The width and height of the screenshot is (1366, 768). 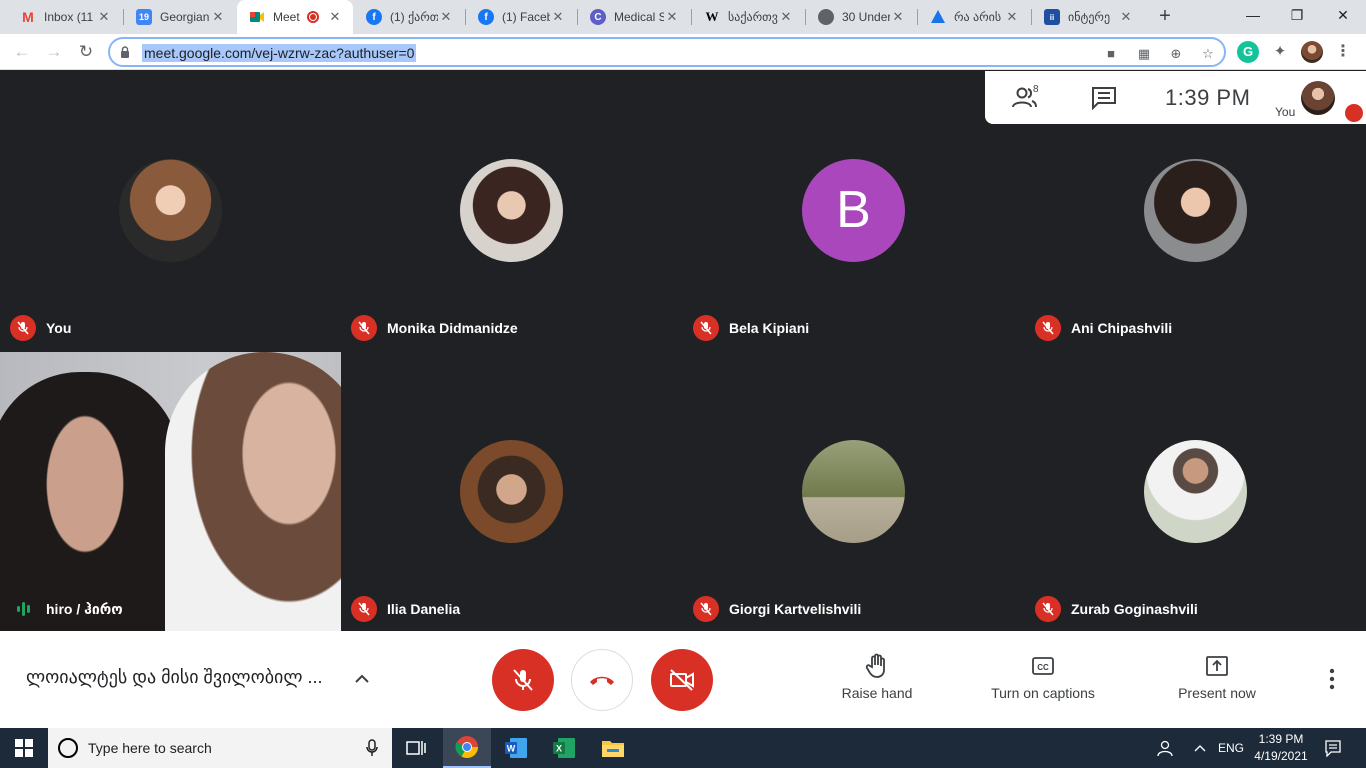 I want to click on calendar-icon: 19, so click(x=144, y=17).